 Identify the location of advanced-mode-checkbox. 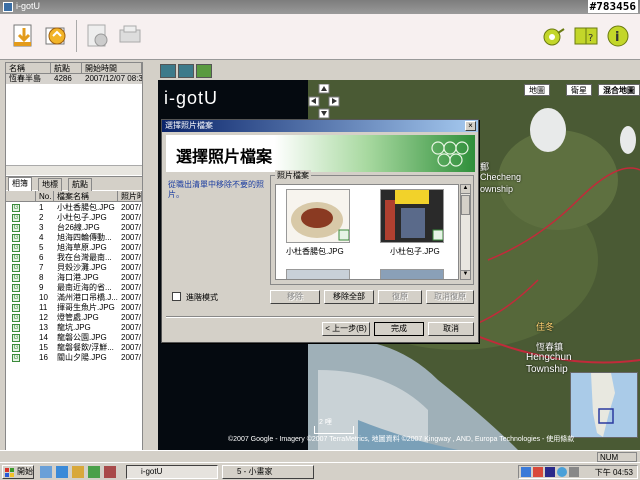
(176, 296).